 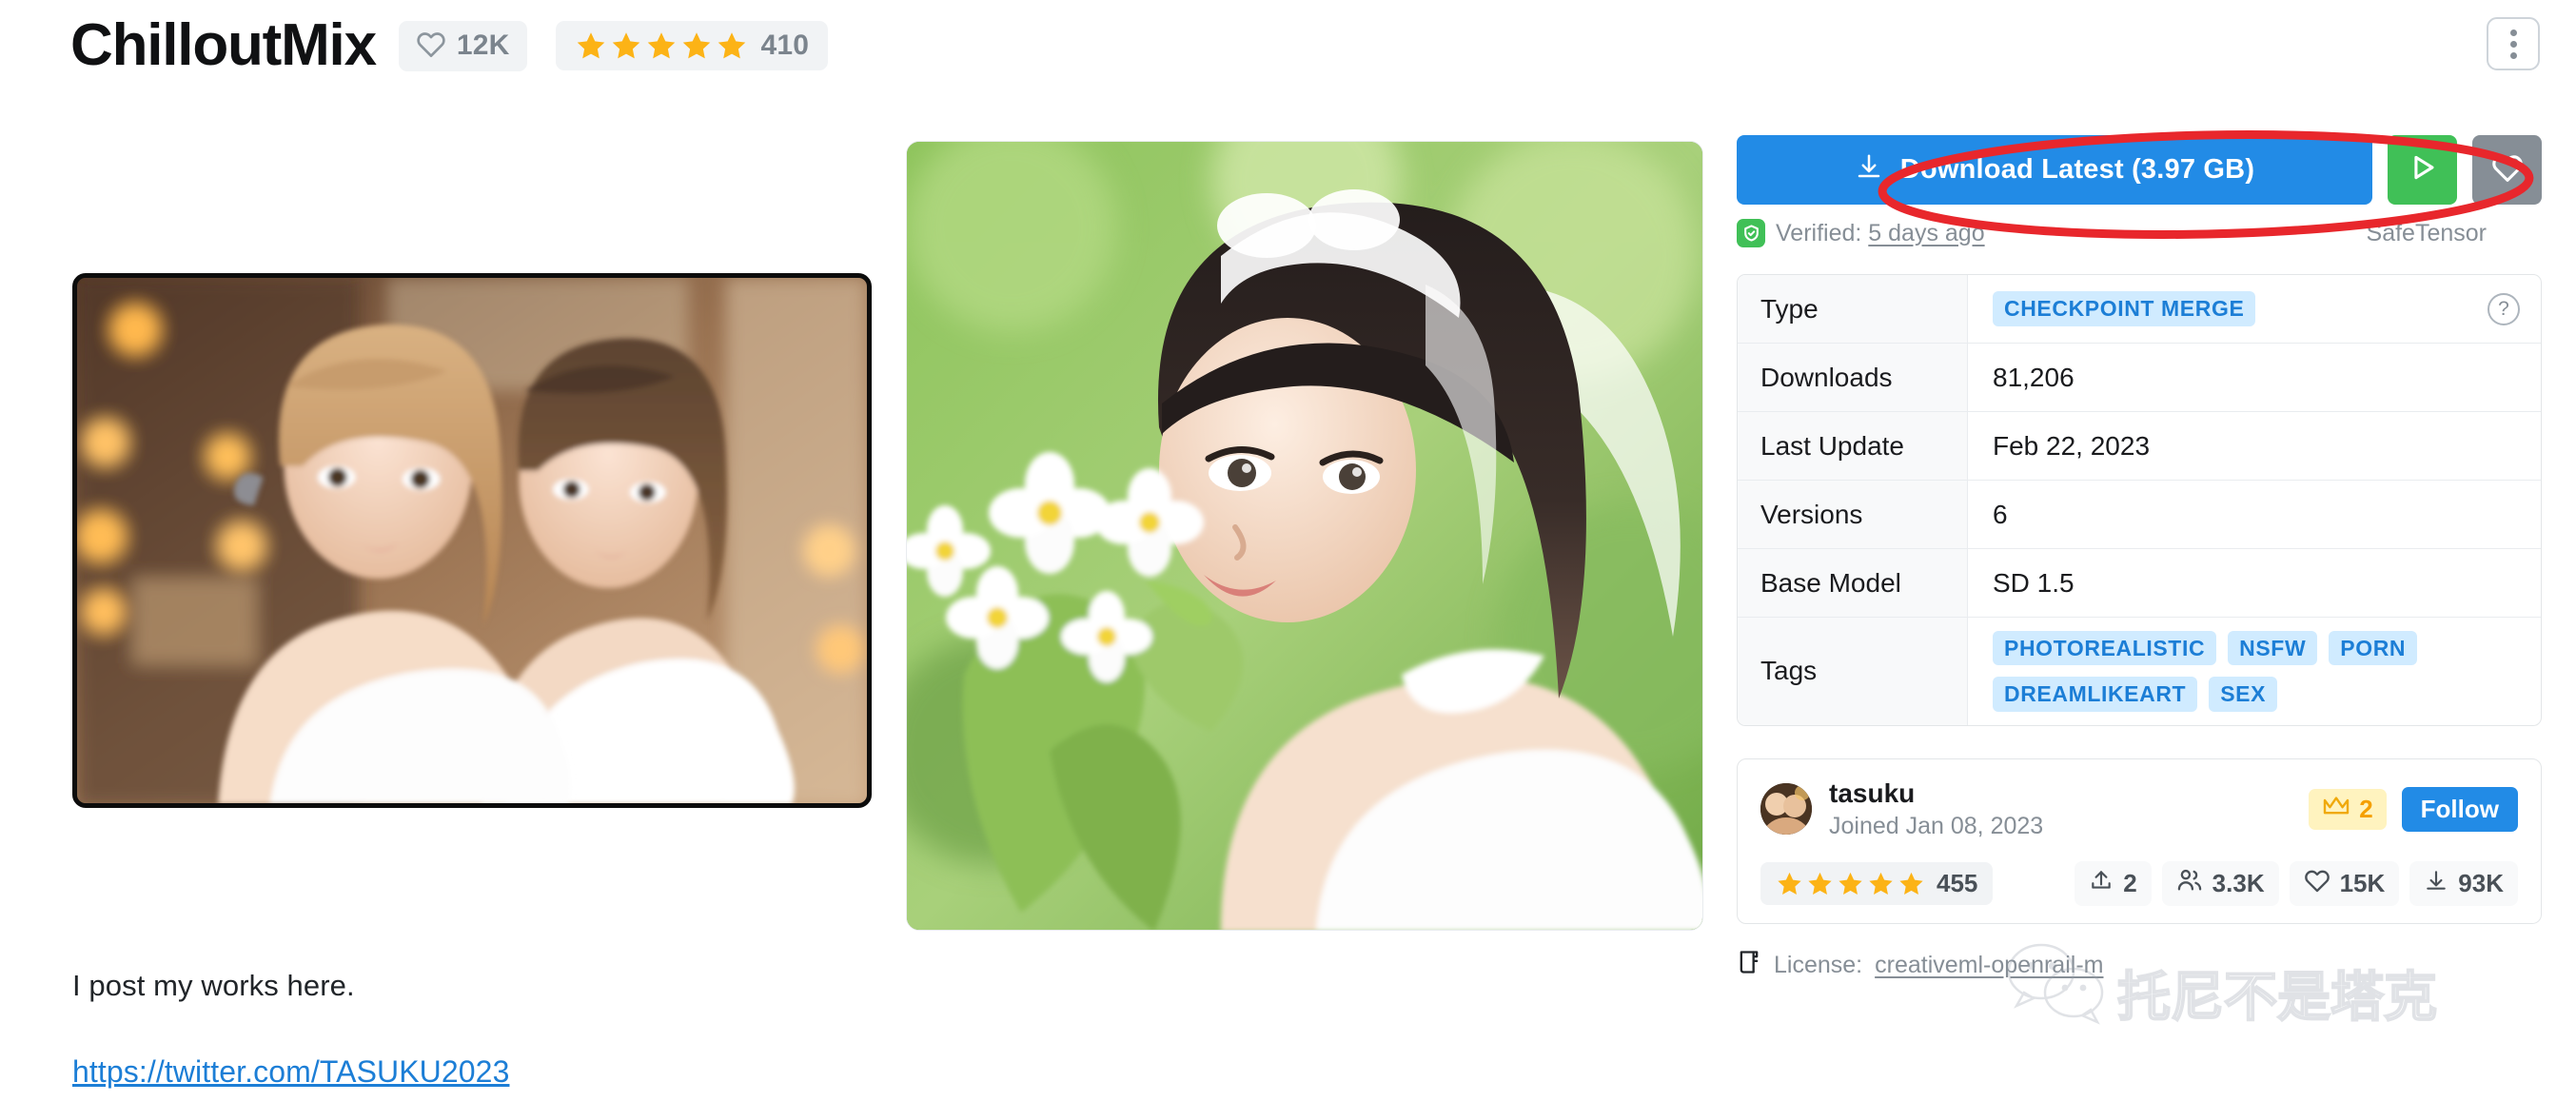 What do you see at coordinates (1751, 233) in the screenshot?
I see `shield-check-icon` at bounding box center [1751, 233].